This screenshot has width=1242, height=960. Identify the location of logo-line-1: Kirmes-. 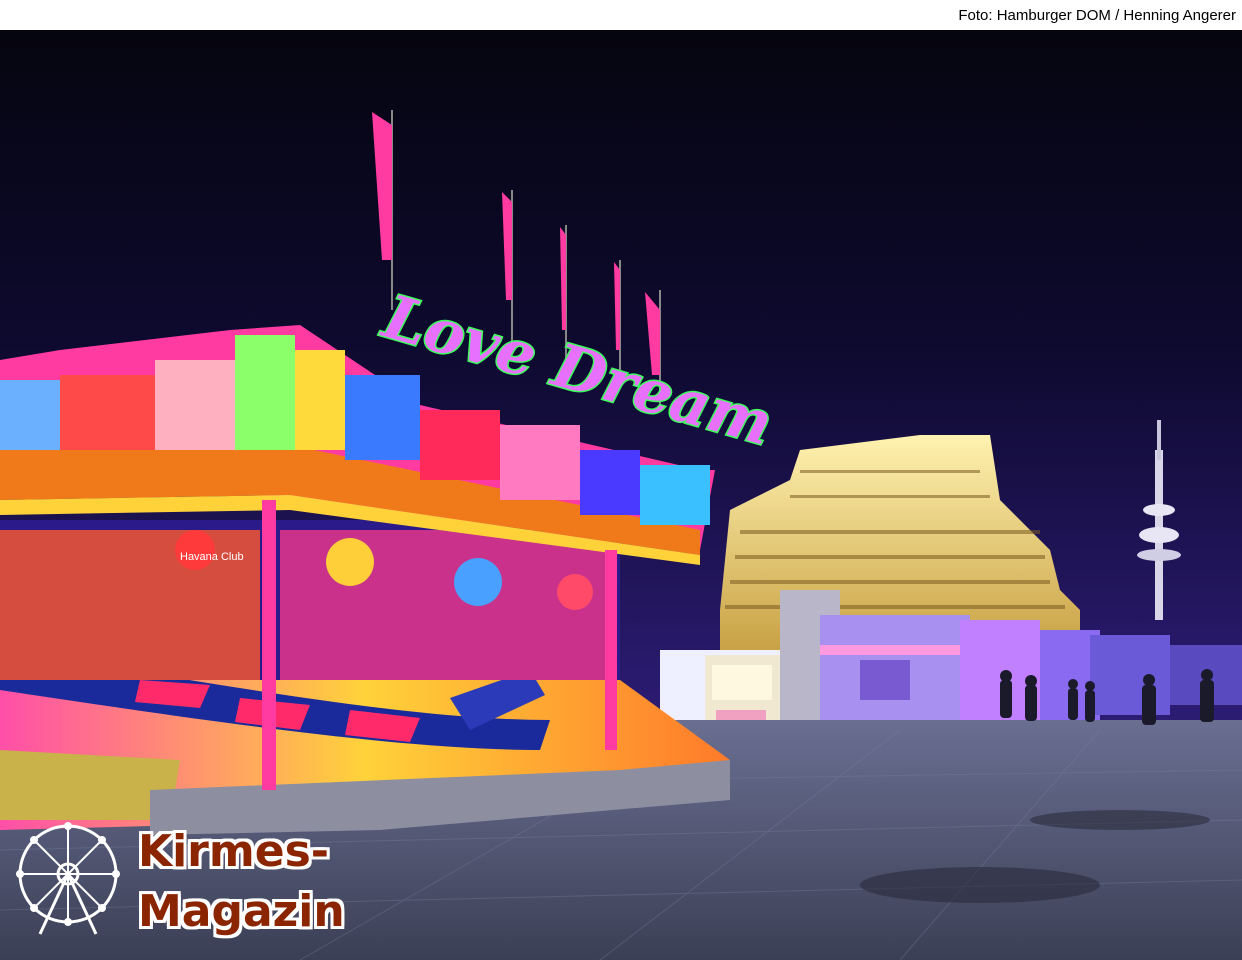
(234, 851).